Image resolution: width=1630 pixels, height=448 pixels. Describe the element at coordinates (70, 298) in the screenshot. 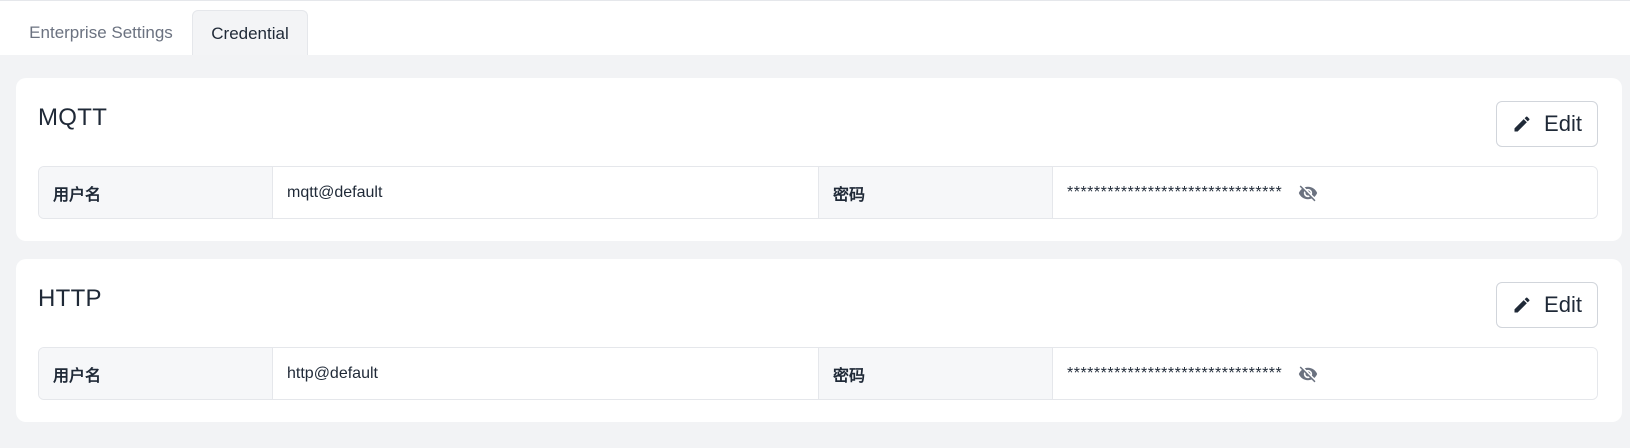

I see `card-title: HTTP` at that location.